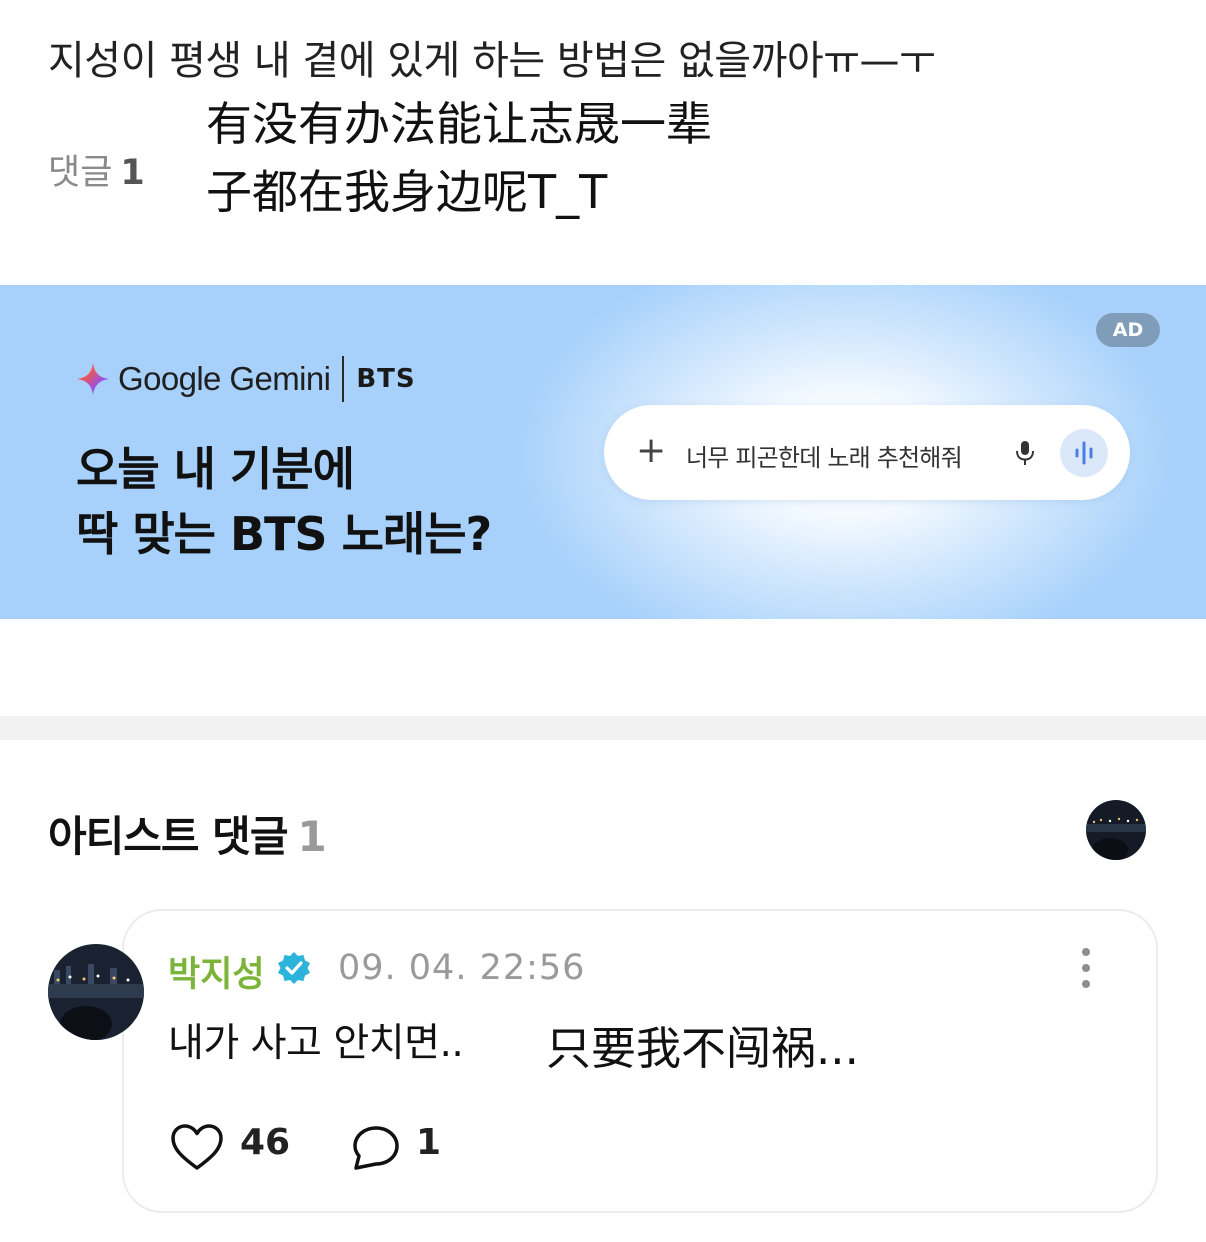 Image resolution: width=1206 pixels, height=1242 pixels. What do you see at coordinates (651, 450) in the screenshot?
I see `plus-icon: +` at bounding box center [651, 450].